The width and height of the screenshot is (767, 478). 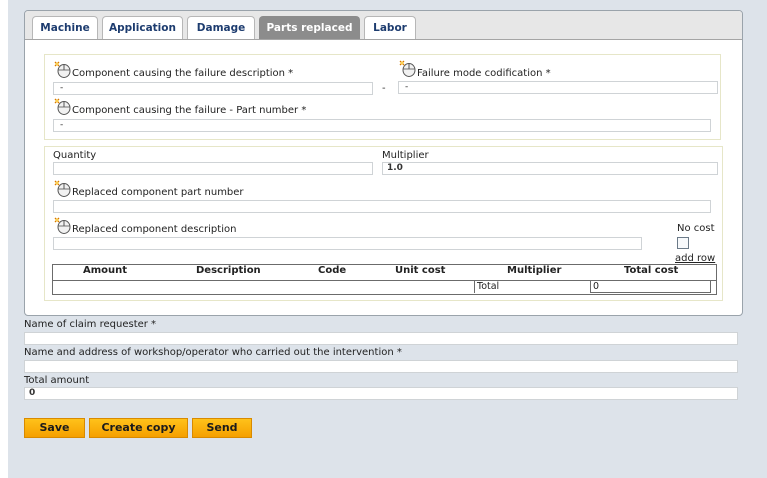 I want to click on quantity-field, so click(x=213, y=168).